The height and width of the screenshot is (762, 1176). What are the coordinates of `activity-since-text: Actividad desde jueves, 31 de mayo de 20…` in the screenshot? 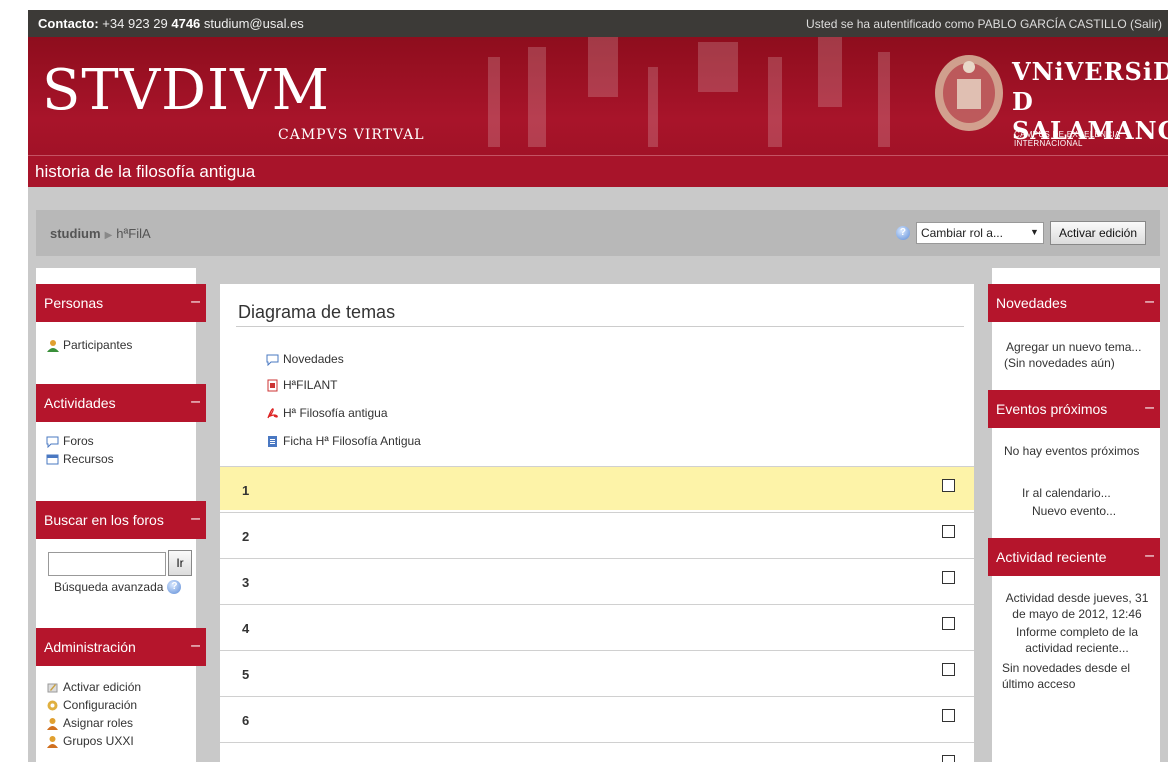 It's located at (1077, 606).